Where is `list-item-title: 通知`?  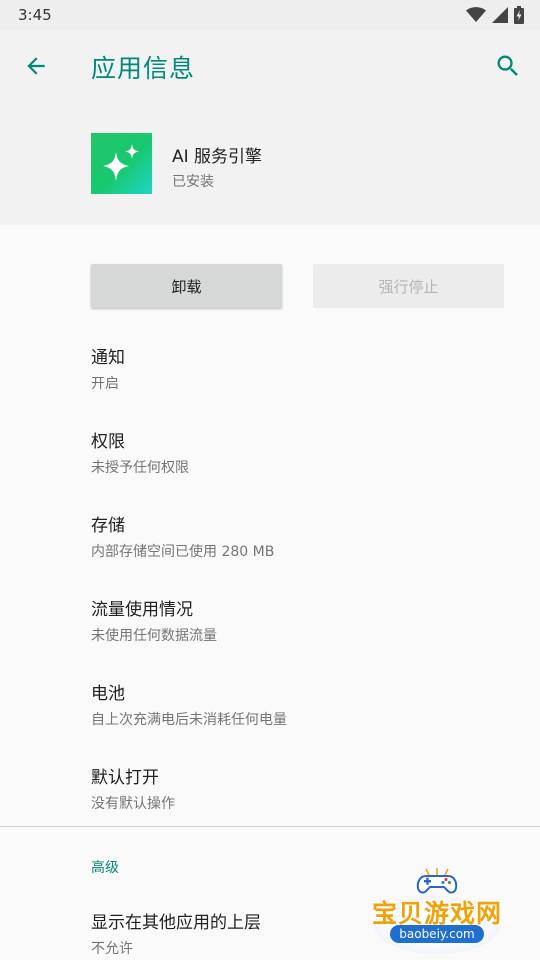
list-item-title: 通知 is located at coordinates (108, 358).